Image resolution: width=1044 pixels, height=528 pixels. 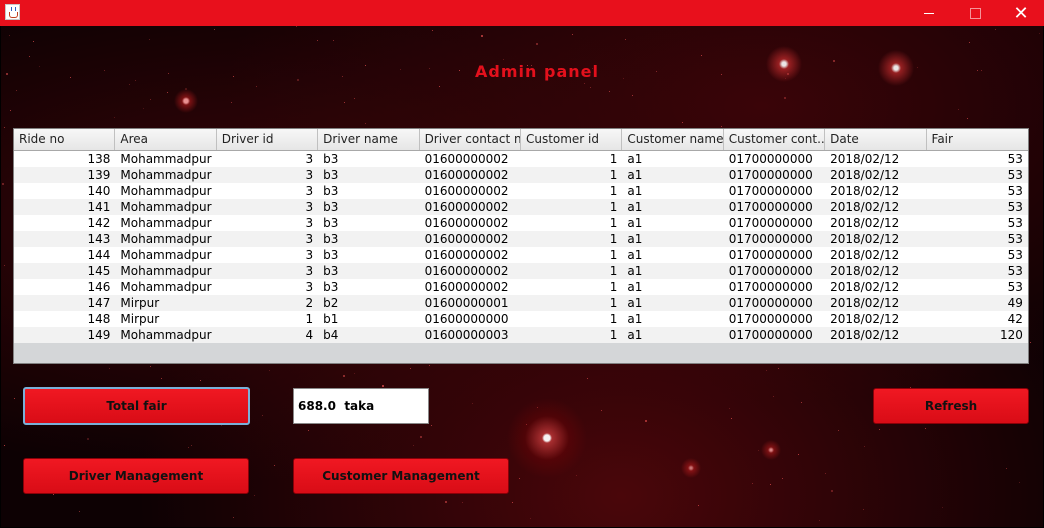 I want to click on table-cell: 149, so click(x=99, y=335).